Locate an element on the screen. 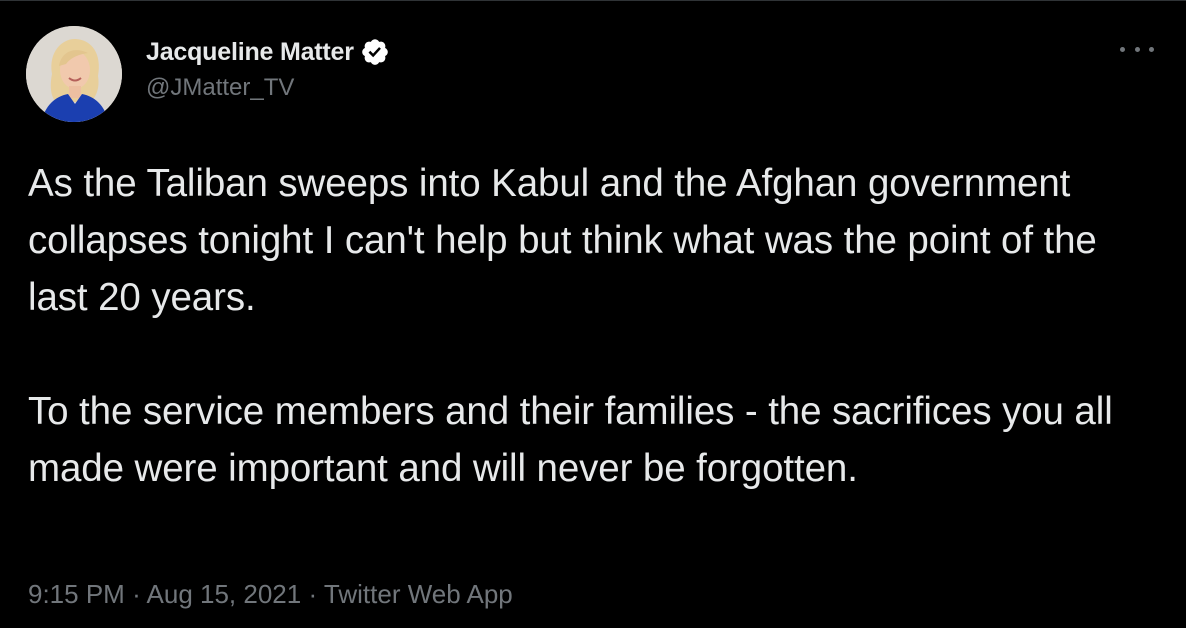  more-options-icon is located at coordinates (1137, 49).